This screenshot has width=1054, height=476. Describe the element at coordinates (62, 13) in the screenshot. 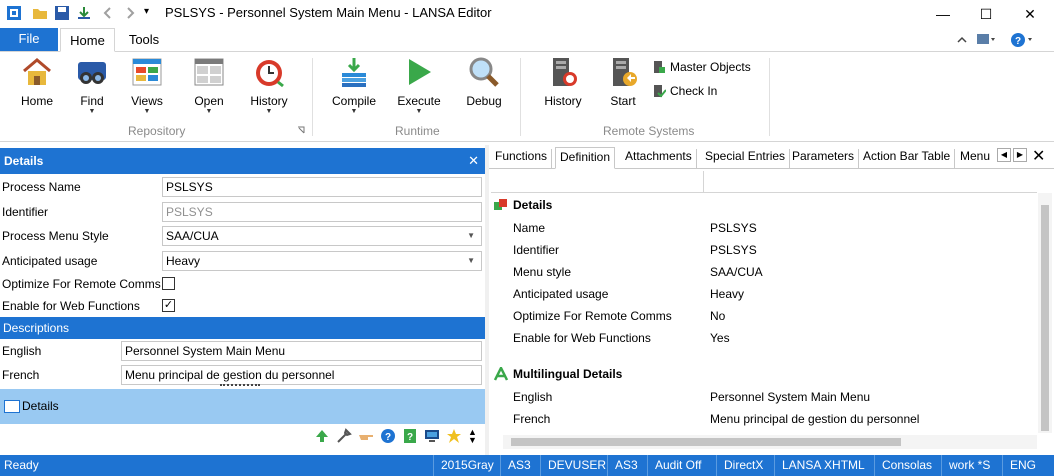

I see `save-icon` at that location.